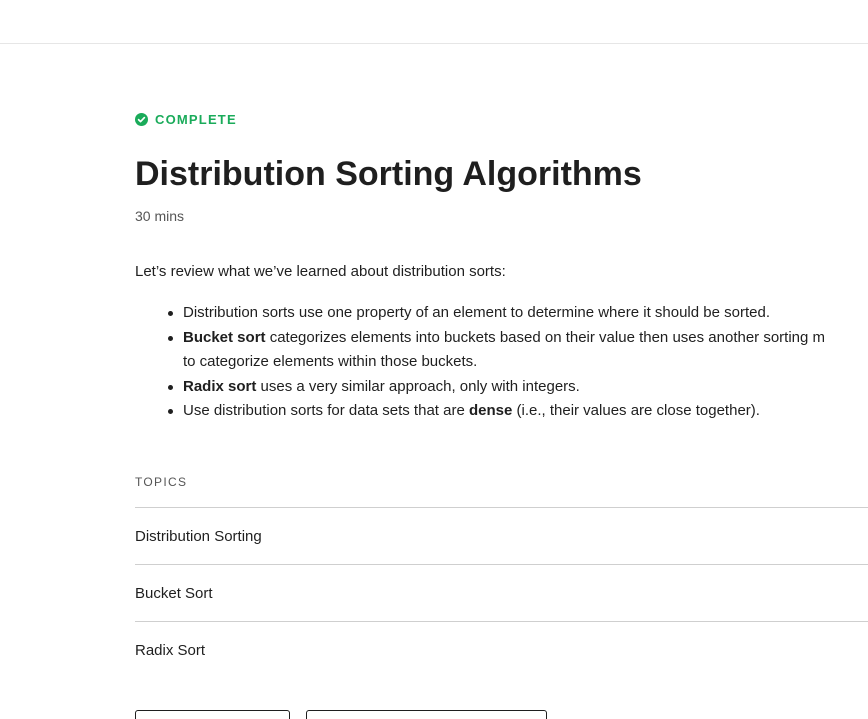  Describe the element at coordinates (161, 482) in the screenshot. I see `topics-heading: TOPICS` at that location.